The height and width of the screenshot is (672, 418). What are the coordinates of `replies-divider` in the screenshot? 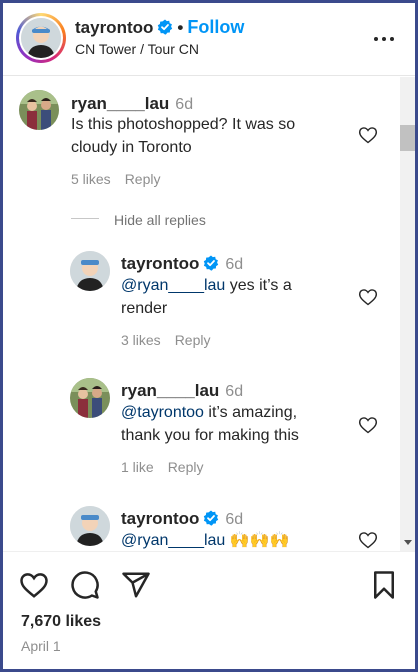 It's located at (85, 218).